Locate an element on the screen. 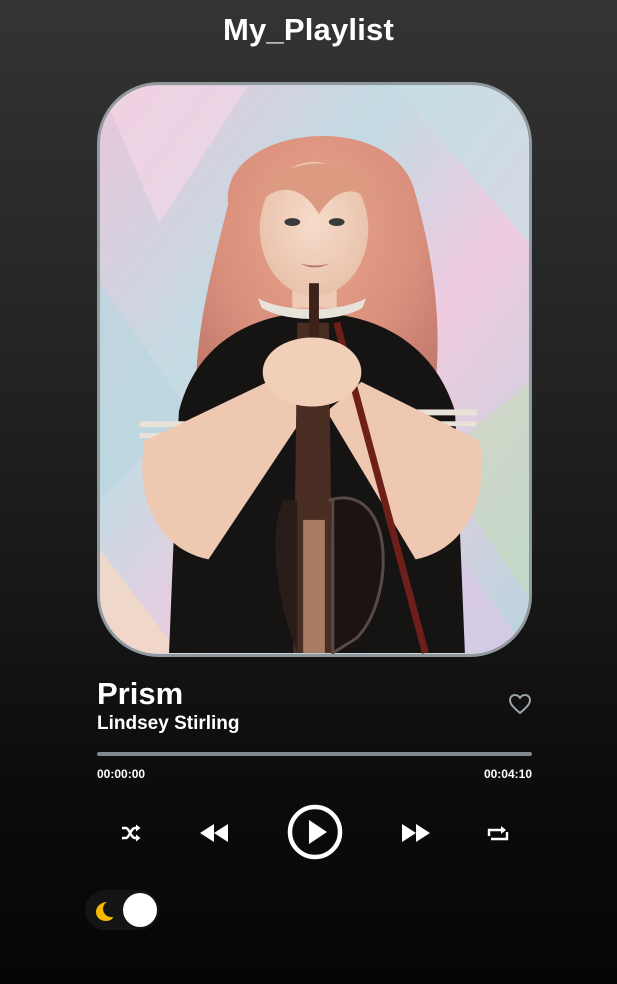  total-time: 00:04:10 is located at coordinates (507, 774).